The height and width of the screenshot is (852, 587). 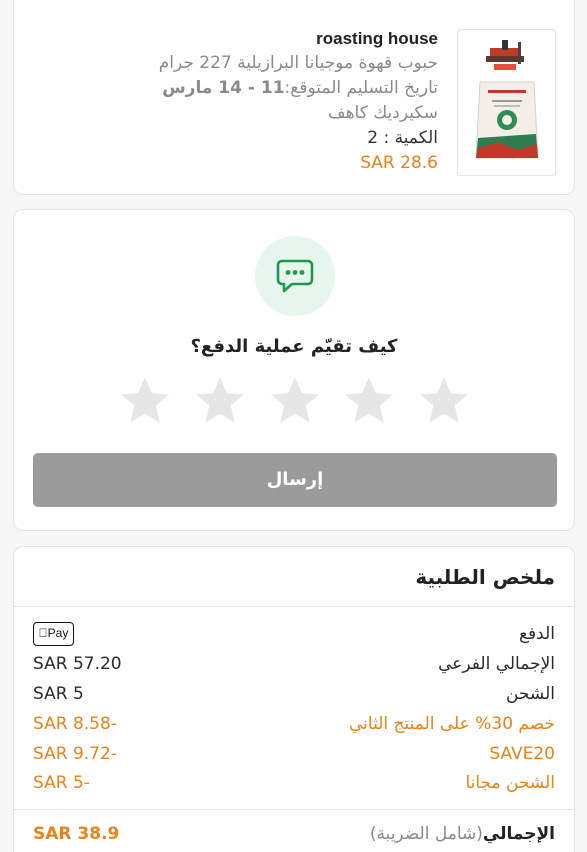 What do you see at coordinates (294, 694) in the screenshot?
I see `summary-row-shipping: الشحن SAR 5` at bounding box center [294, 694].